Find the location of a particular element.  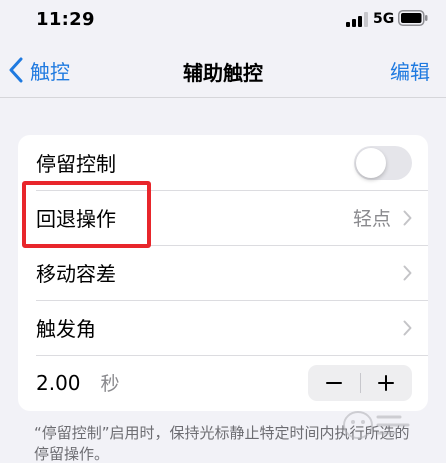

page-title: 辅助触控 is located at coordinates (223, 73).